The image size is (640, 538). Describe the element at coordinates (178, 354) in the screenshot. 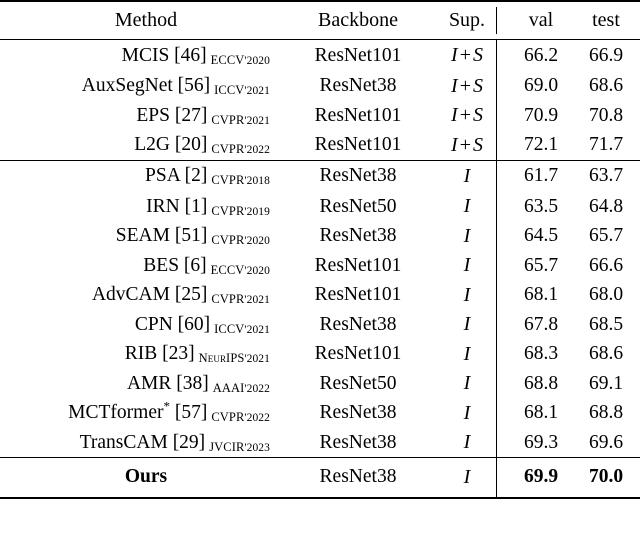

I see `method-ref: [23]` at that location.